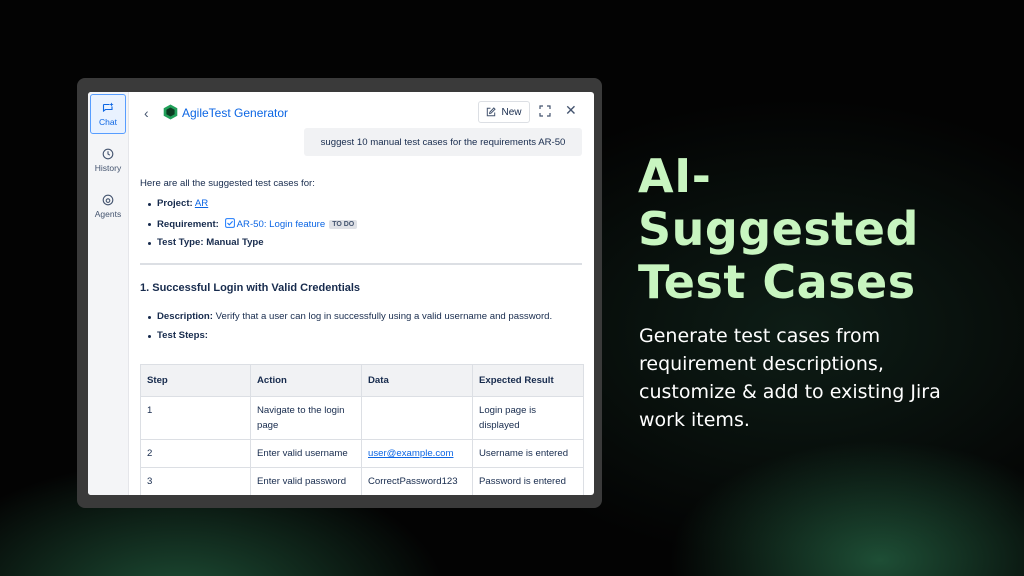 This screenshot has width=1024, height=576. What do you see at coordinates (410, 453) in the screenshot?
I see `email-link: user@example.com` at bounding box center [410, 453].